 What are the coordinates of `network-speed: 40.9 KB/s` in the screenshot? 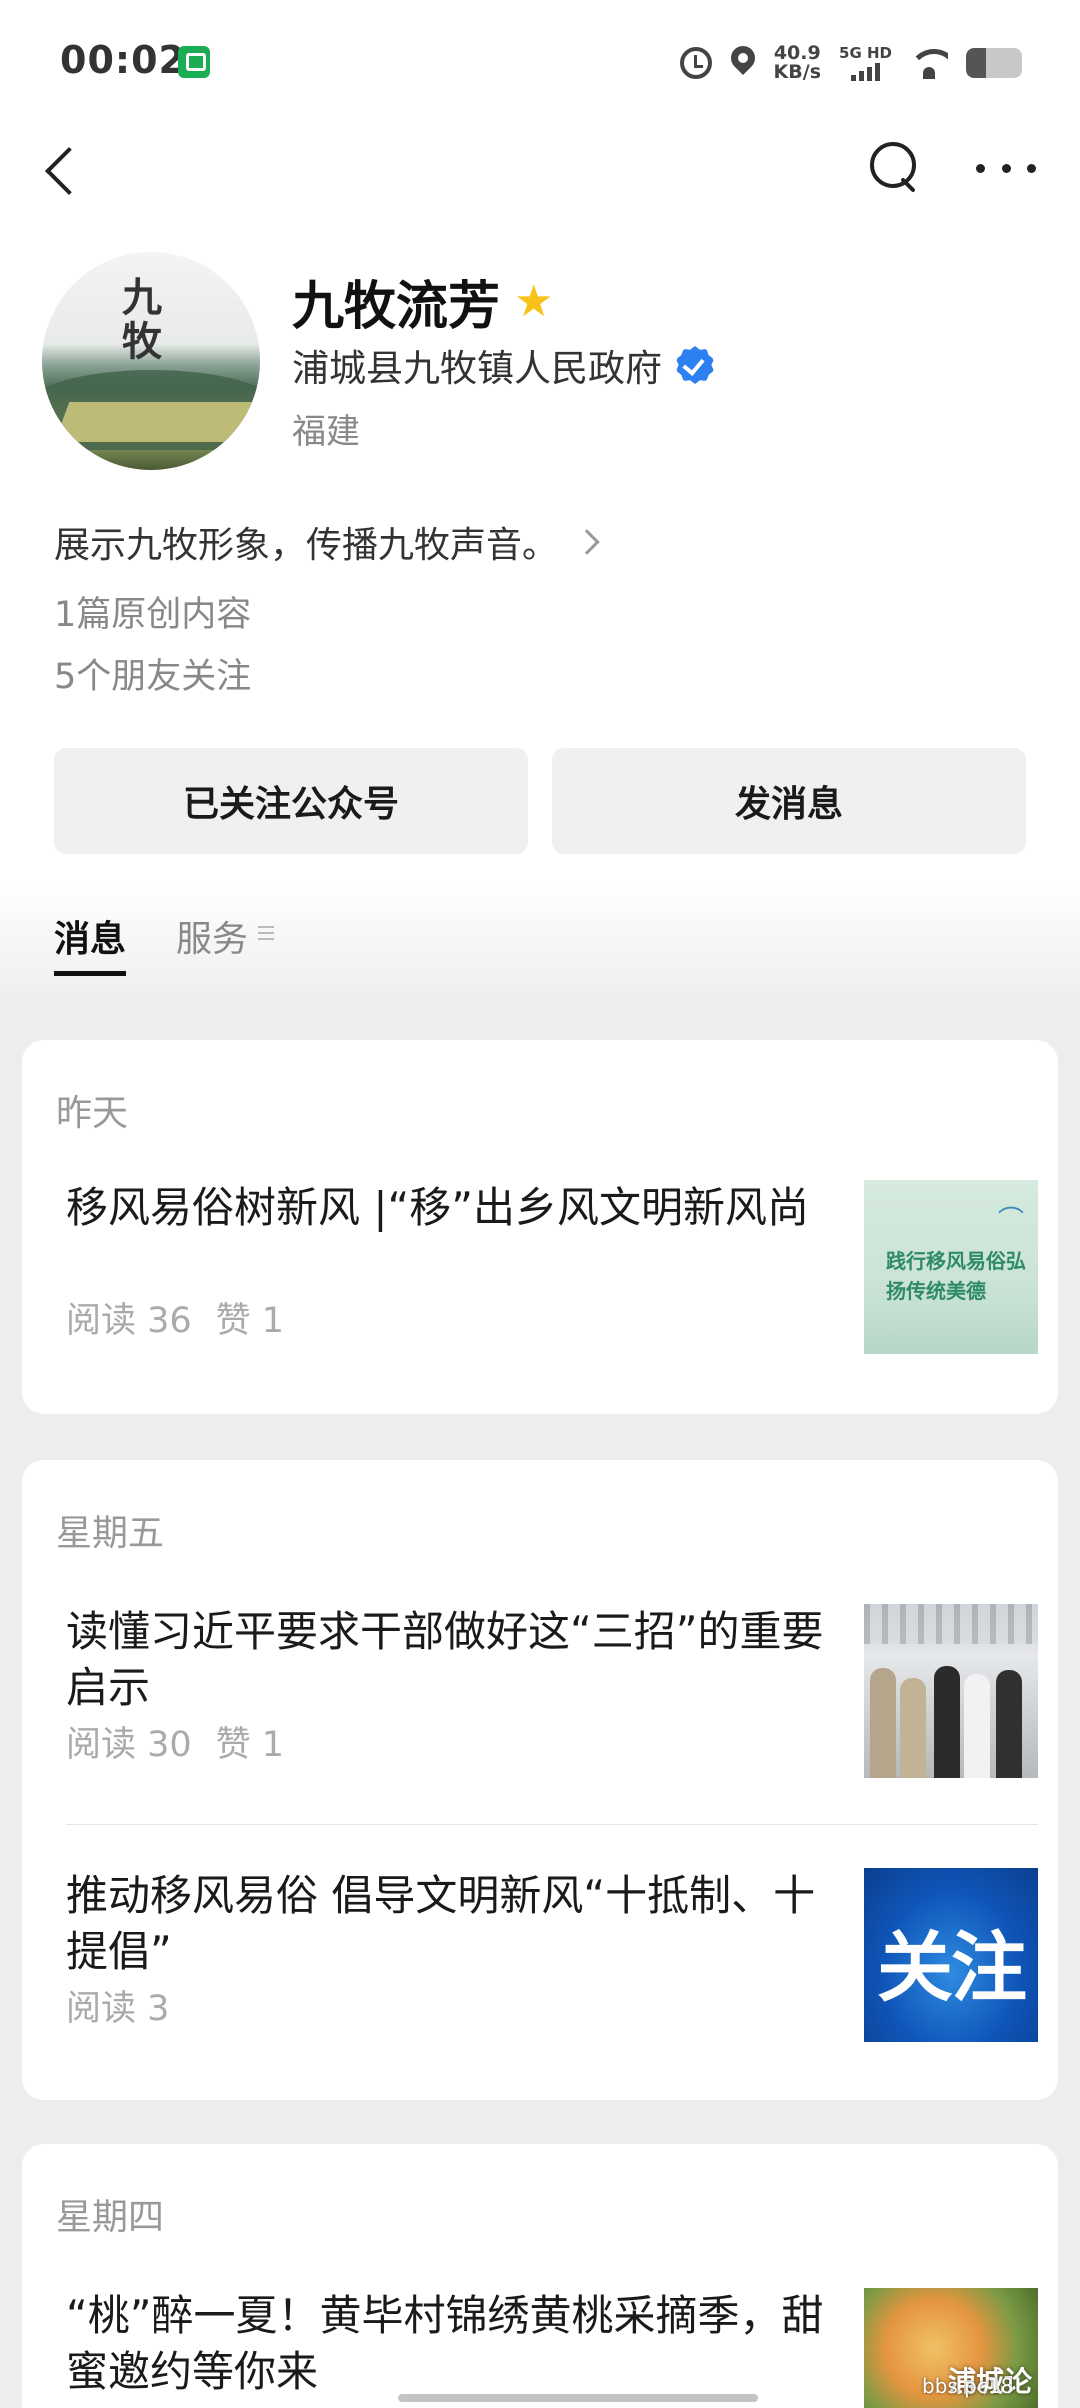 It's located at (797, 63).